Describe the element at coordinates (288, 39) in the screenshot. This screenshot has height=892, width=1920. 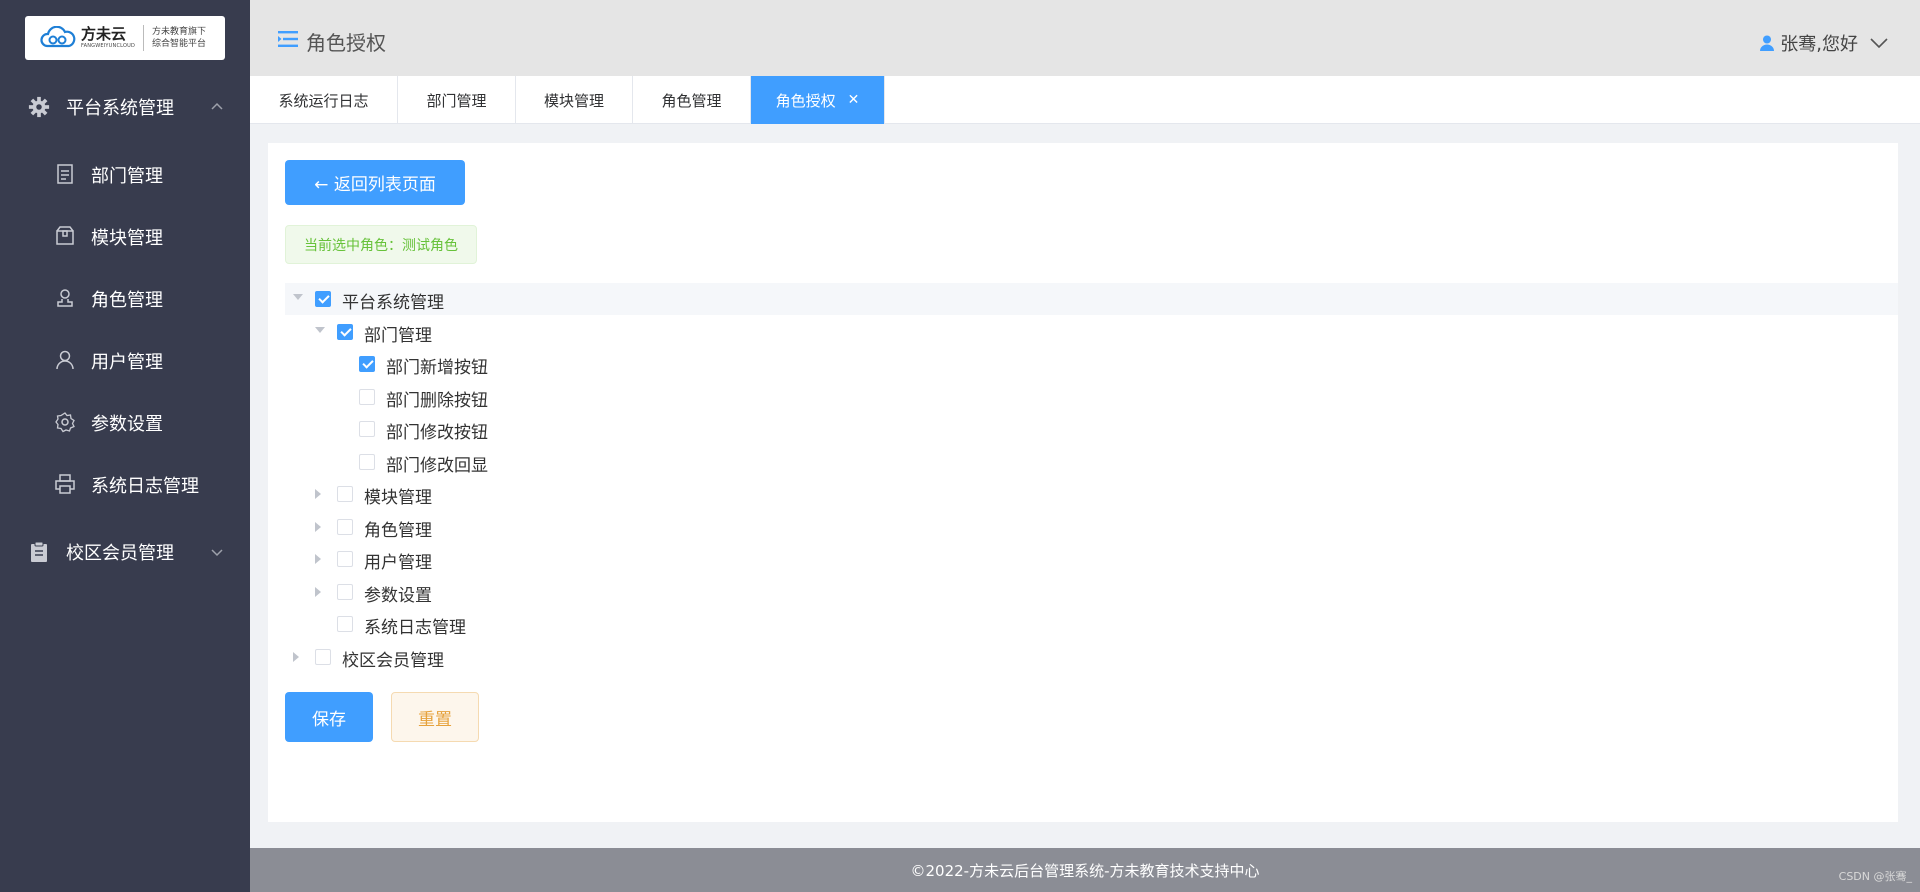
I see `menu-toggle-icon` at that location.